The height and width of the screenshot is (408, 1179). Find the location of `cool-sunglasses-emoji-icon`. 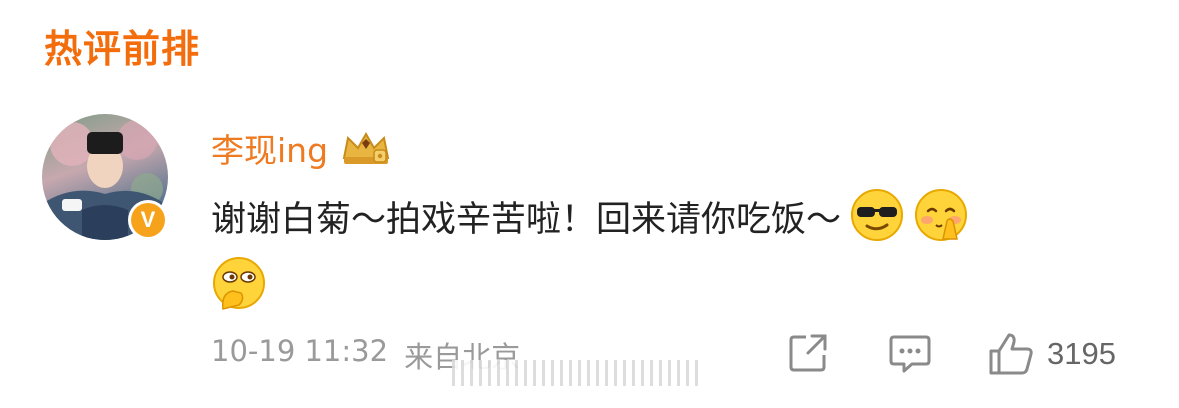

cool-sunglasses-emoji-icon is located at coordinates (877, 215).